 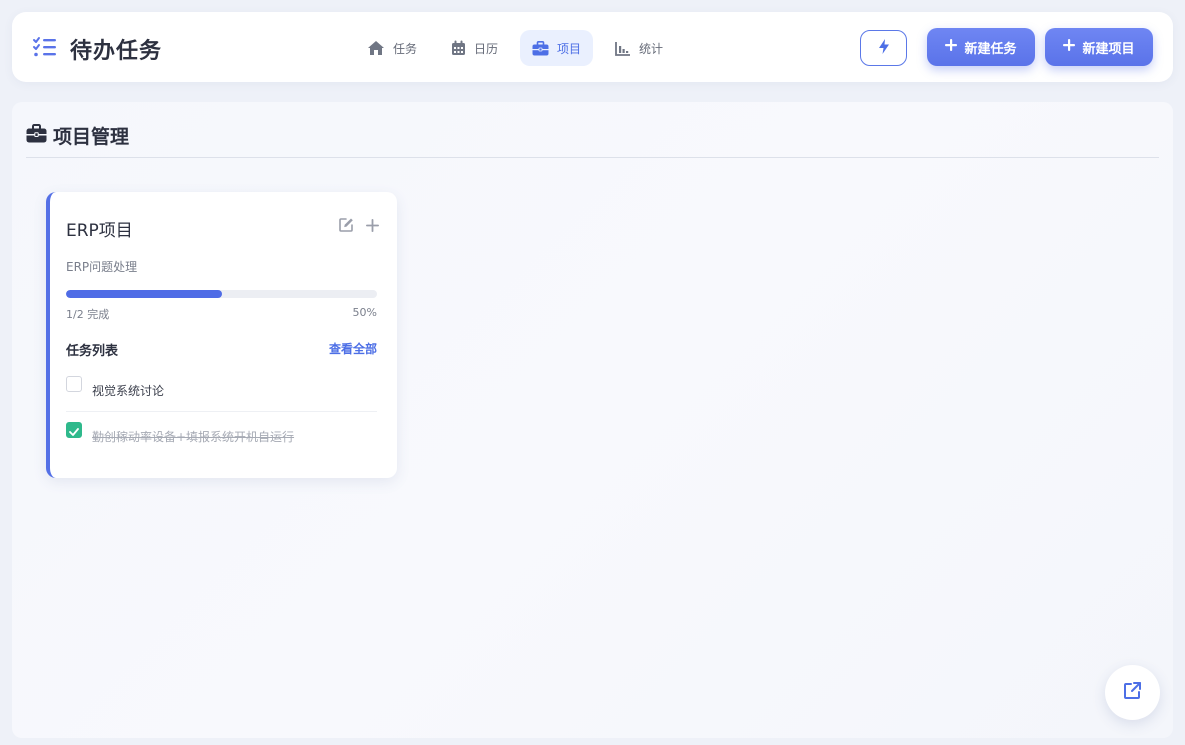 I want to click on section-header: 项目管理, so click(x=77, y=135).